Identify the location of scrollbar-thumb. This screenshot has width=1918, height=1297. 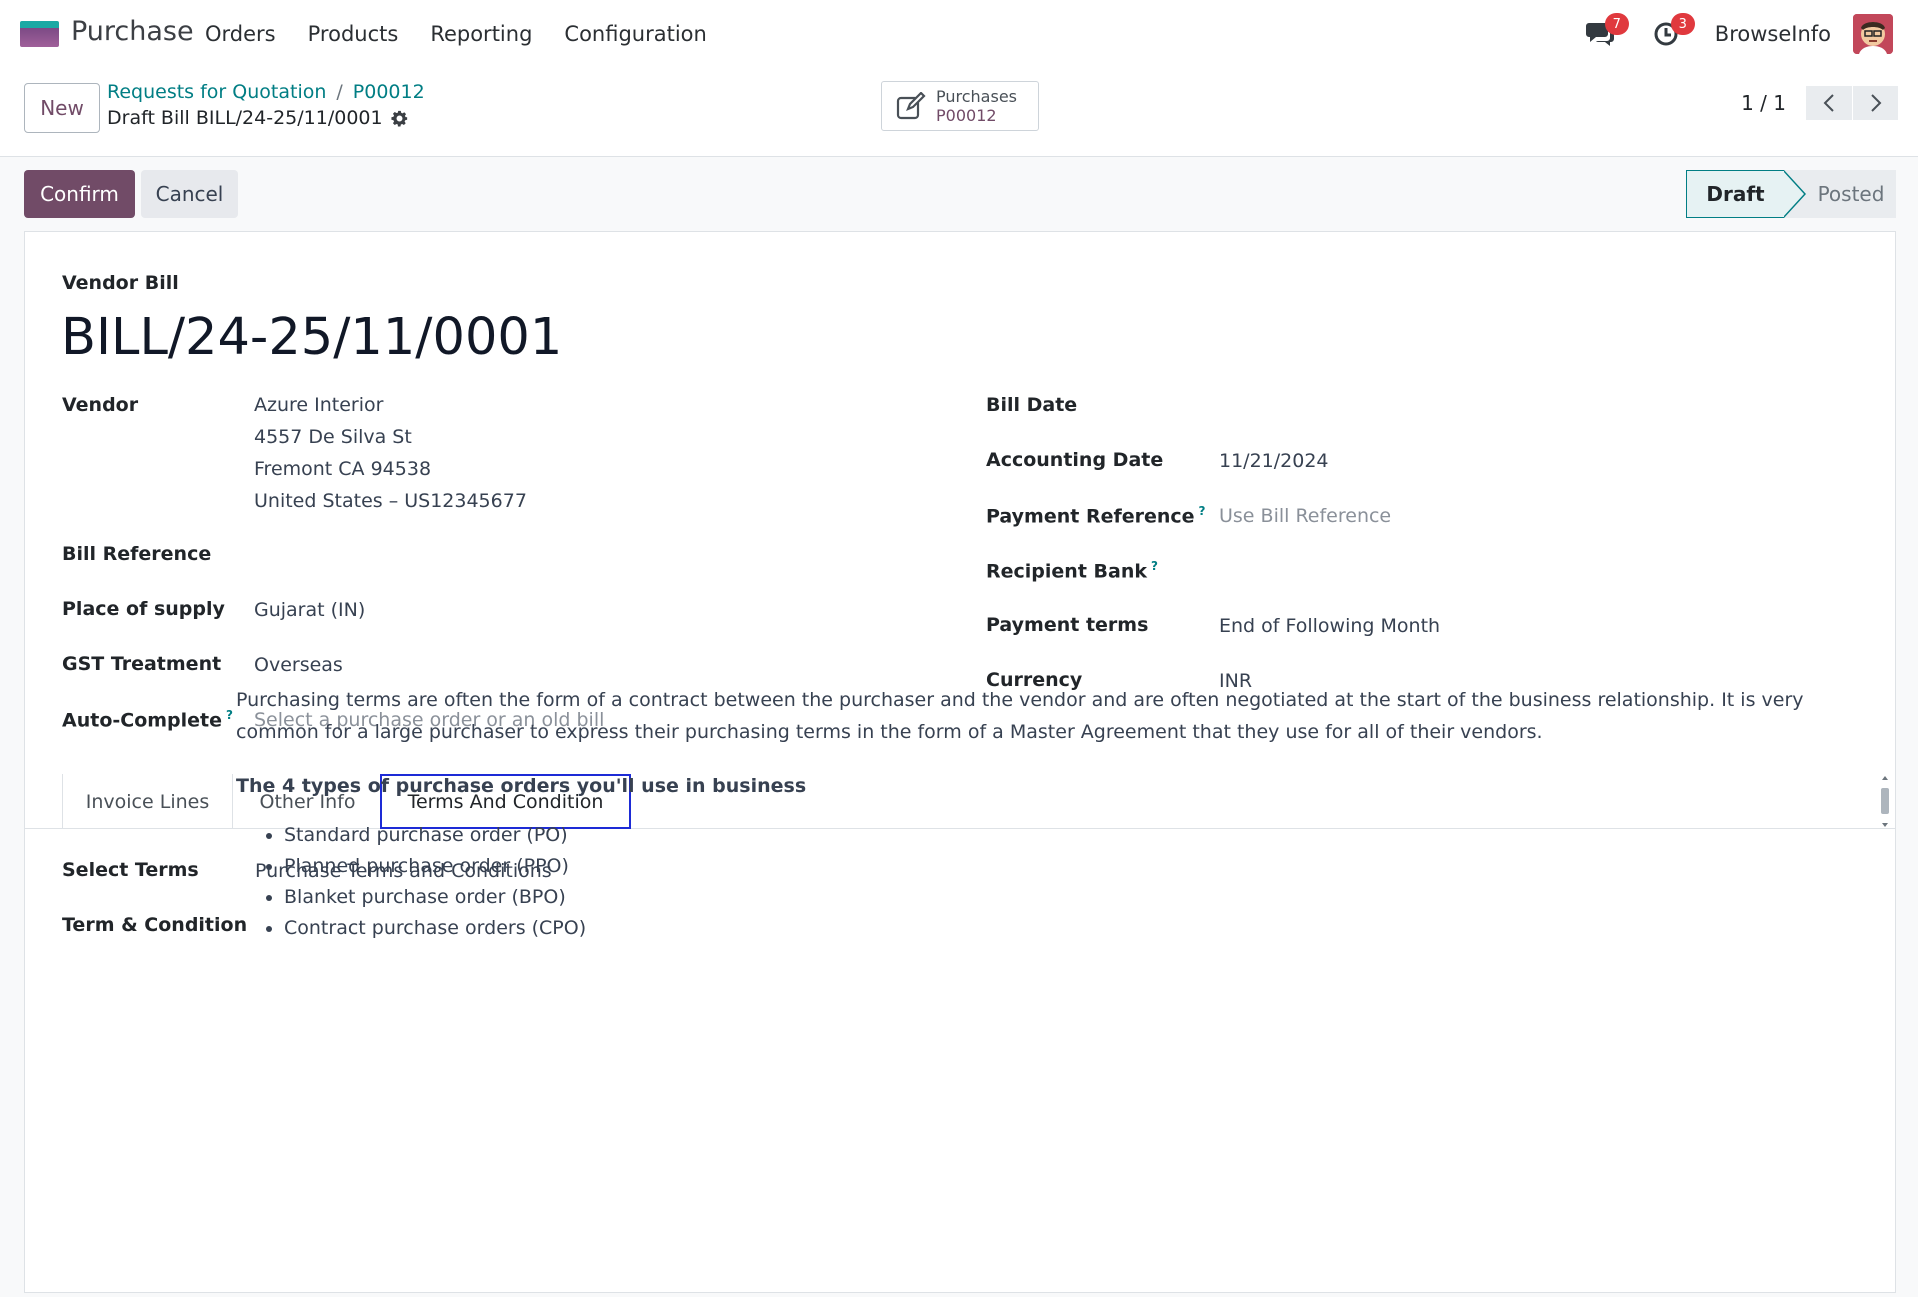
(1885, 801).